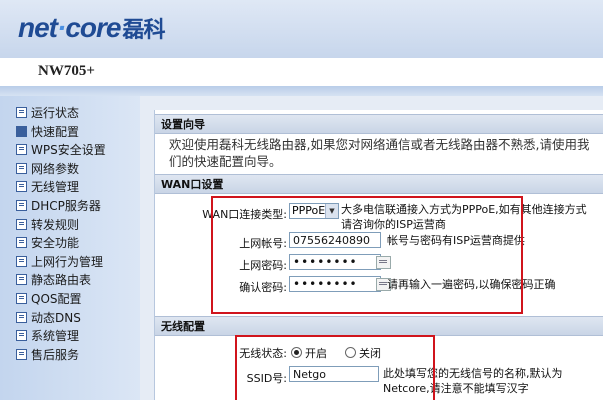 The height and width of the screenshot is (400, 603). I want to click on sidebar-item: DHCP服务器, so click(61, 206).